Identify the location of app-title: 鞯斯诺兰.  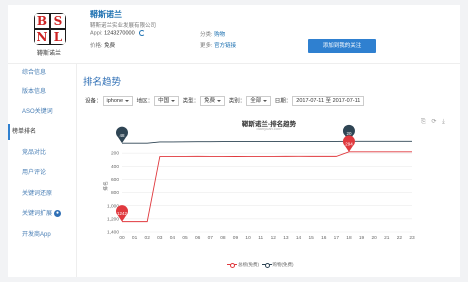
(106, 14).